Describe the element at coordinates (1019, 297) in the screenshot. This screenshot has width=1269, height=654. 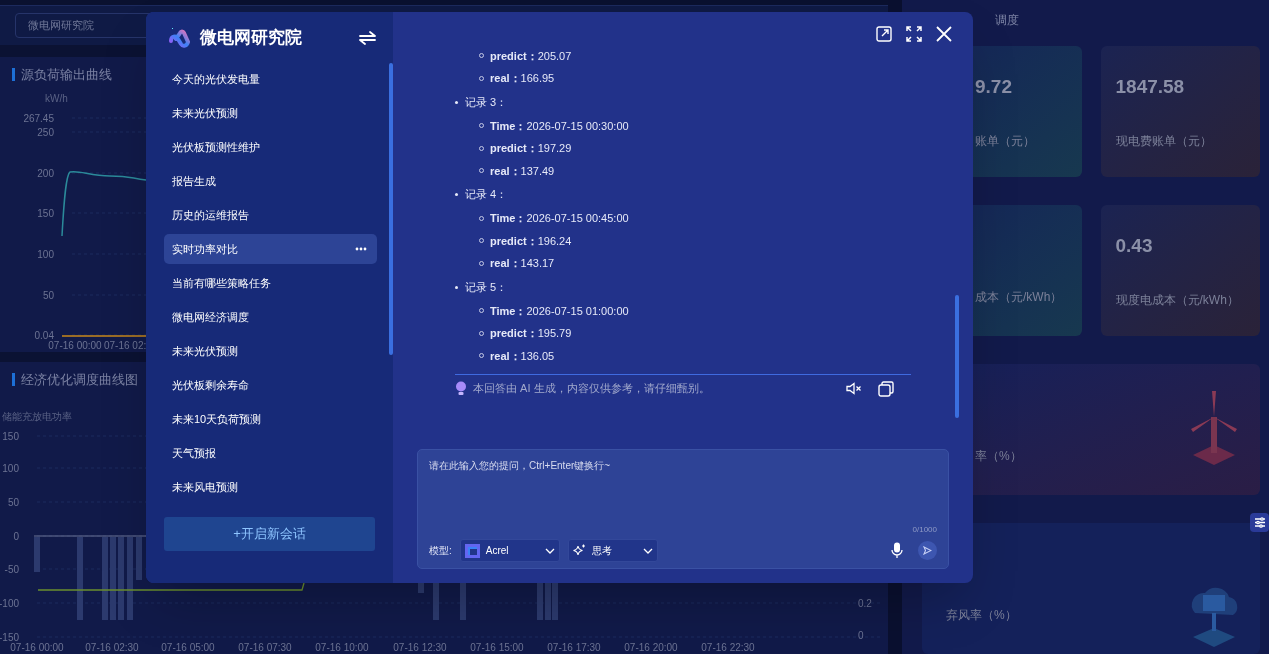
I see `stat-label: 成本（元/kWh）` at that location.